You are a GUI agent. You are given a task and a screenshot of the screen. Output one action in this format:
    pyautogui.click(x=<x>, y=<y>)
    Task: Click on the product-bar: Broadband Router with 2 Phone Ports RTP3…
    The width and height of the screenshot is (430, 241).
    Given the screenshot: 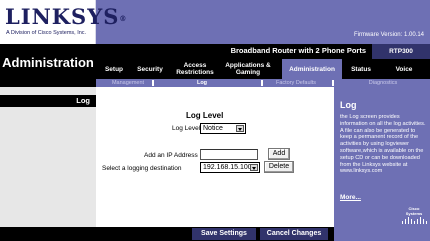 What is the action you would take?
    pyautogui.click(x=263, y=51)
    